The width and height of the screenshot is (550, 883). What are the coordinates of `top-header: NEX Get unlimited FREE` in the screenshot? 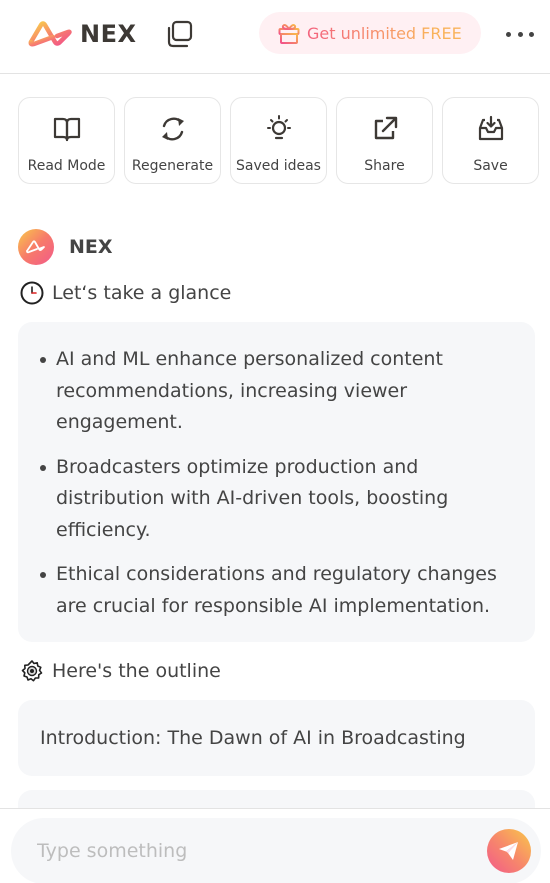 It's located at (275, 37).